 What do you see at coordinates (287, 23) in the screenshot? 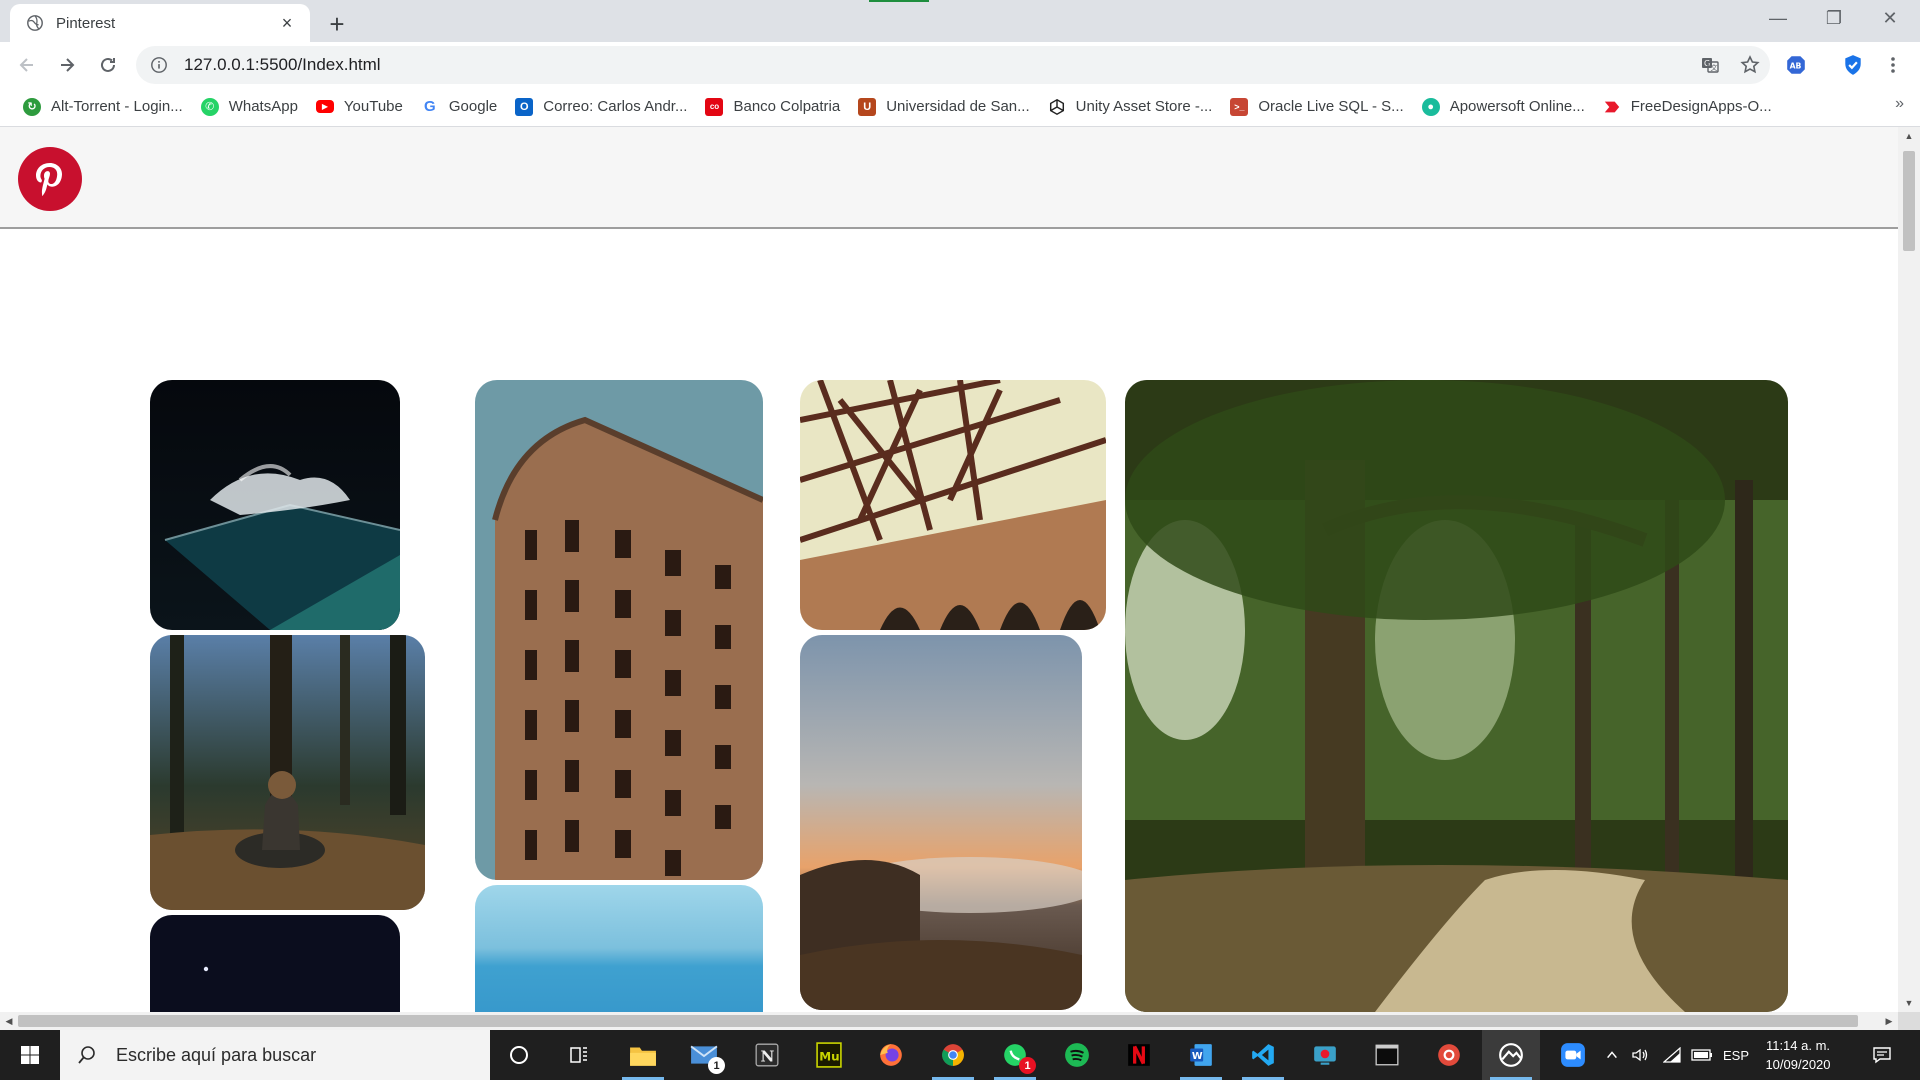
I see `close-tab-icon: ×` at bounding box center [287, 23].